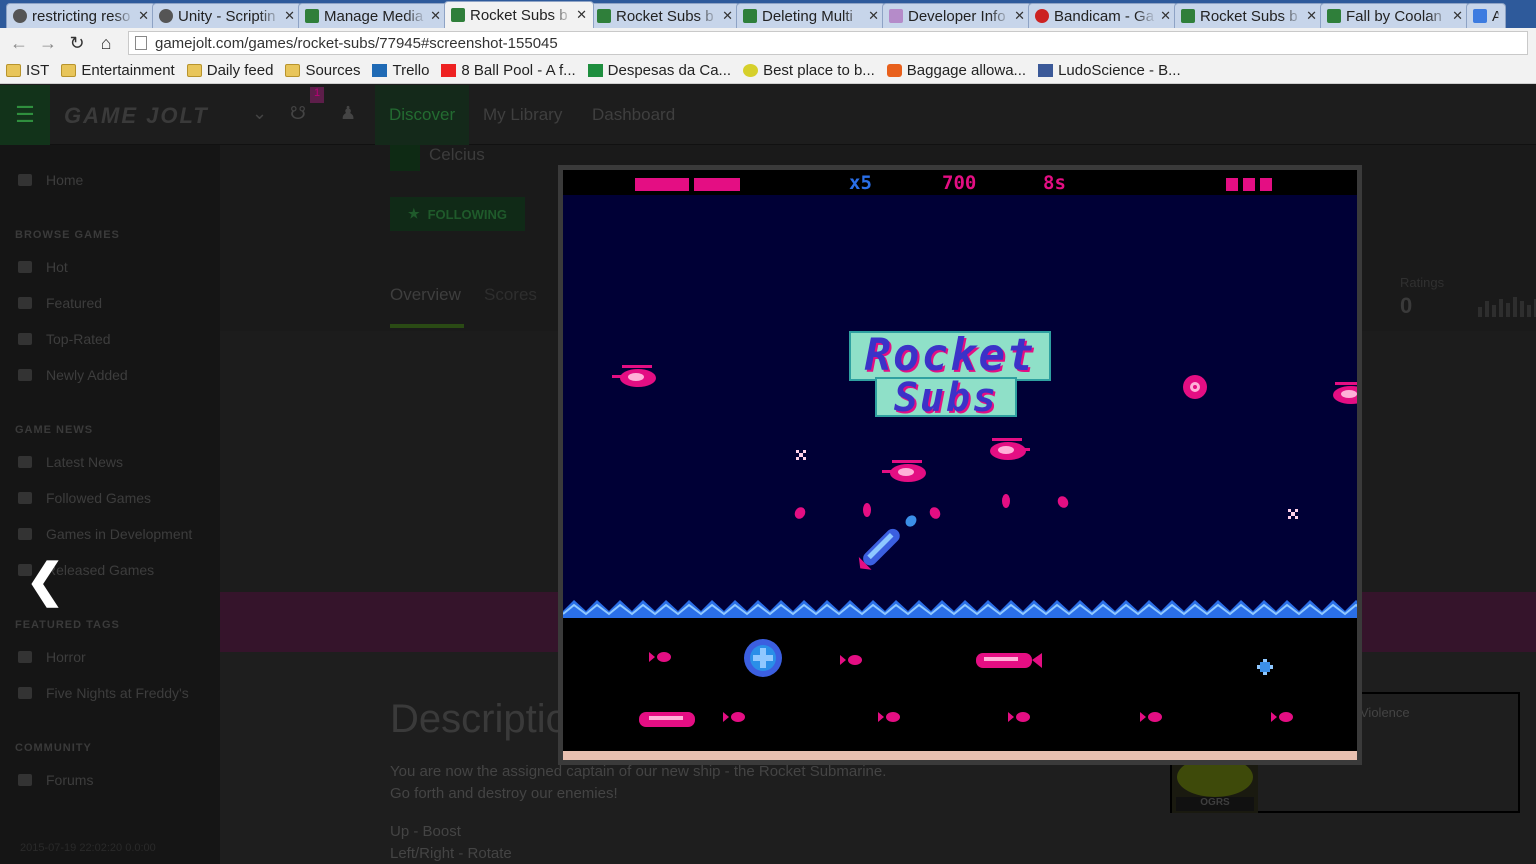  I want to click on developer-avatar, so click(405, 158).